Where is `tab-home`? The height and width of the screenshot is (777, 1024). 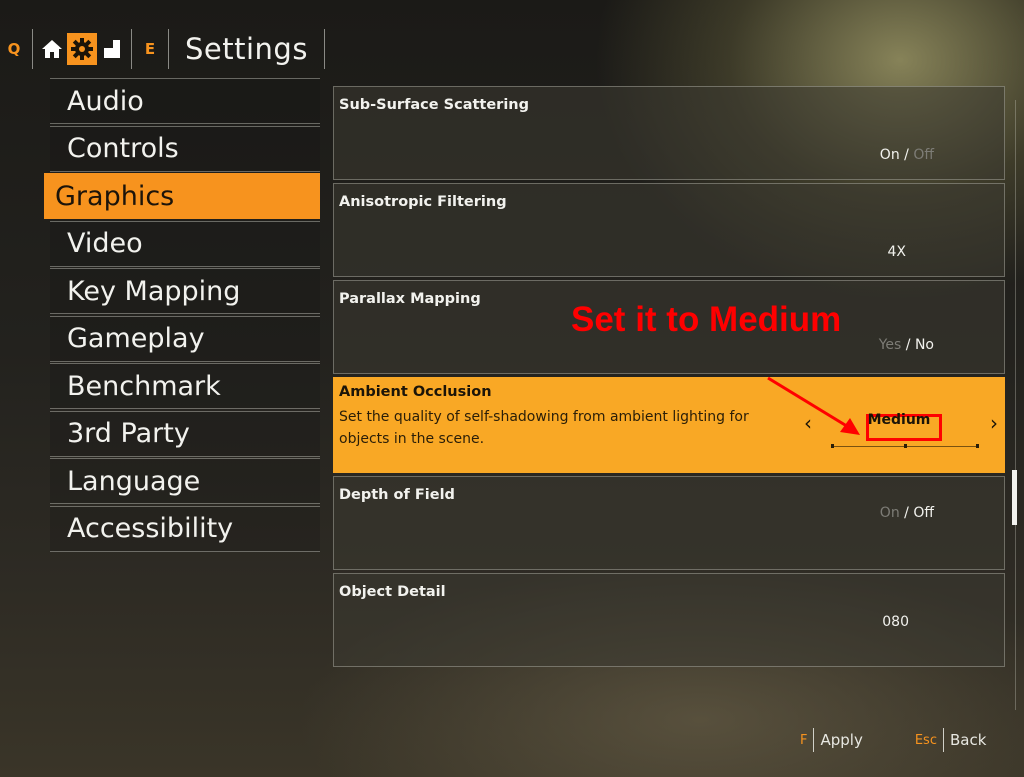 tab-home is located at coordinates (52, 49).